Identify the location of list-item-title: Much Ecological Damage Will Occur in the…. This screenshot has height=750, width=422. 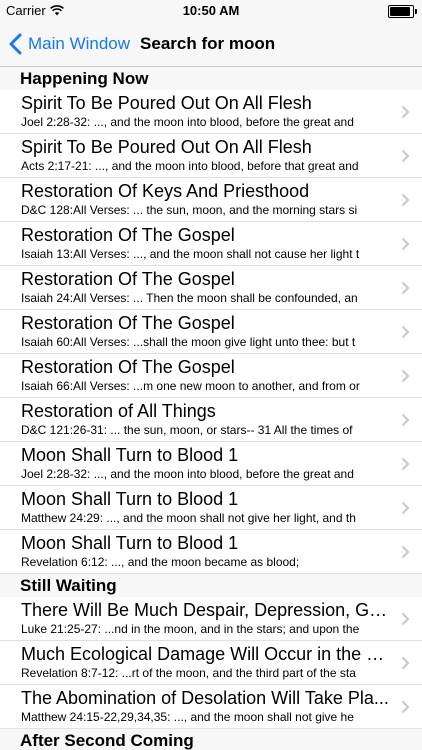
(206, 654).